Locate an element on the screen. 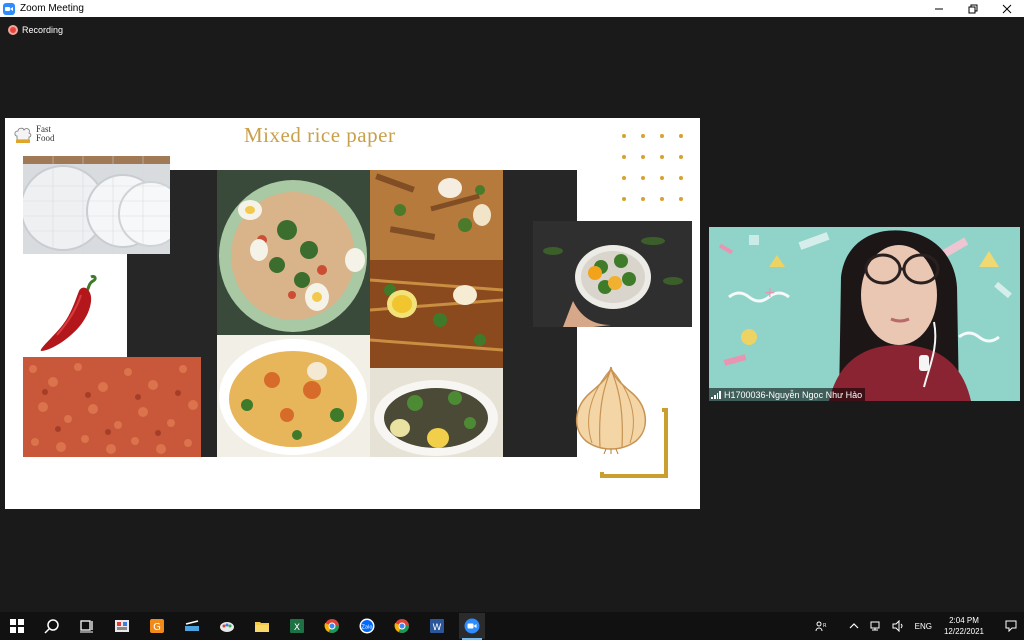 The height and width of the screenshot is (640, 1024). start-button is located at coordinates (17, 626).